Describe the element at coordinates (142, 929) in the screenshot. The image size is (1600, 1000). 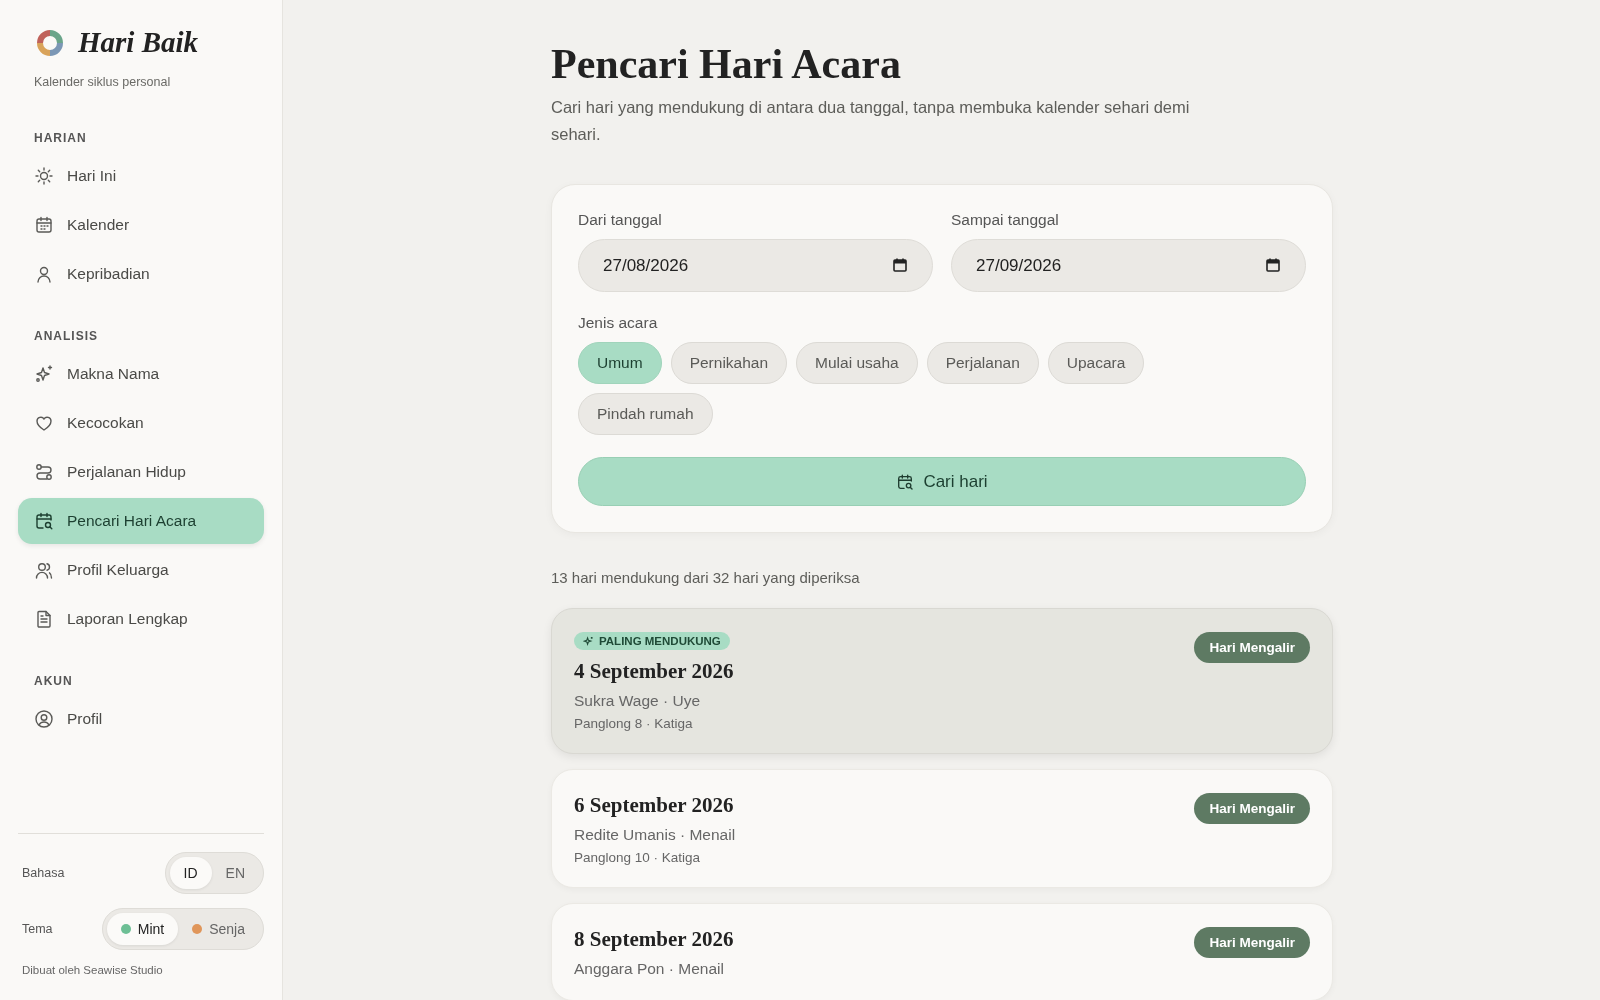
I see `theme-option: Mint` at that location.